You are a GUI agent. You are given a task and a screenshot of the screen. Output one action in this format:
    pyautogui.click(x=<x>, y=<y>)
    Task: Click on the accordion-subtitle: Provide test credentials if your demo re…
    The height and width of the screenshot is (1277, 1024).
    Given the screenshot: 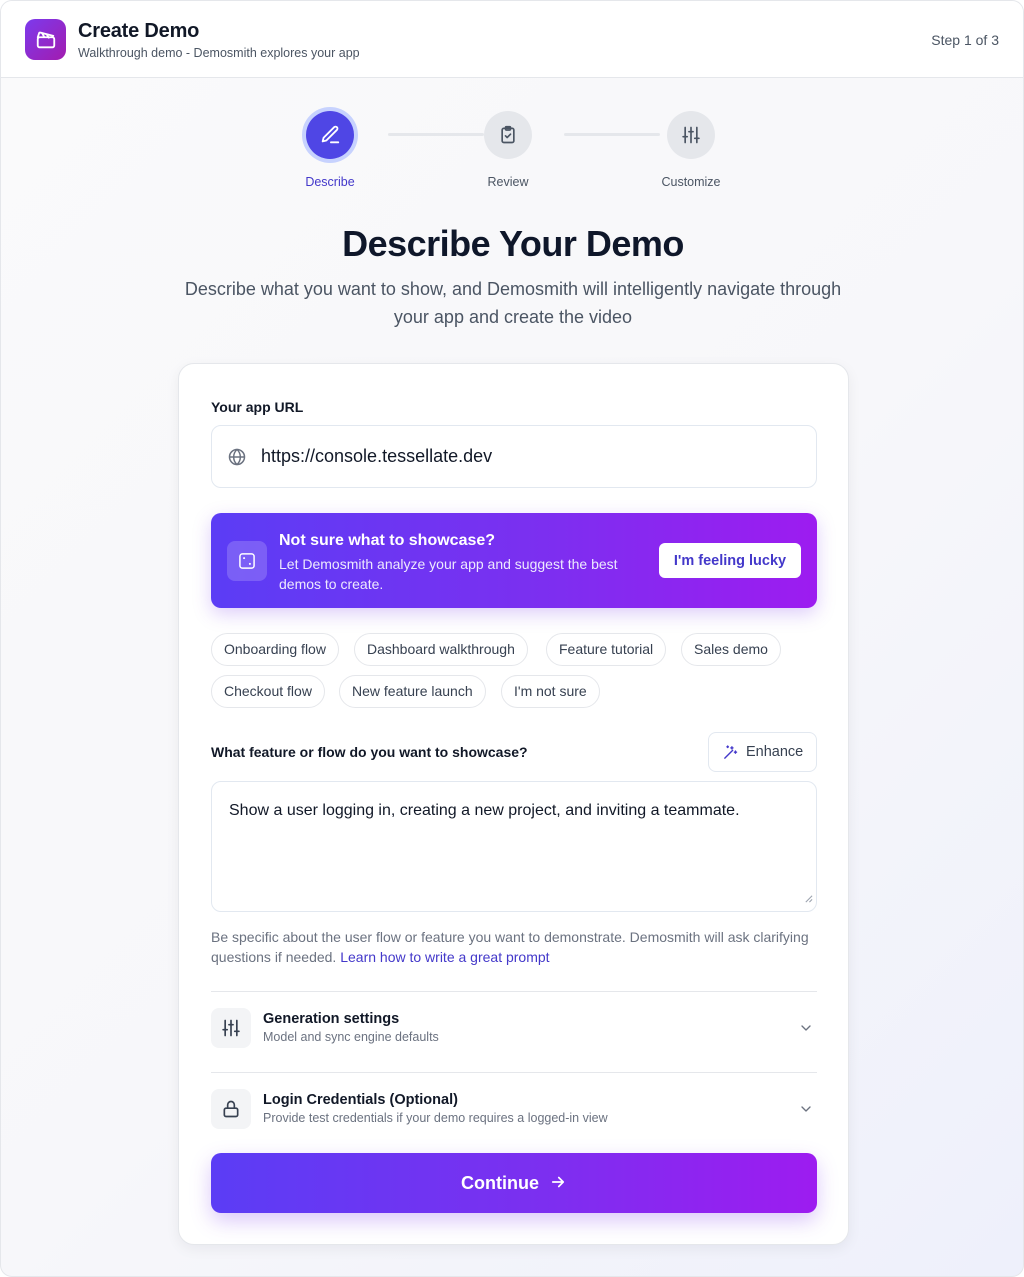 What is the action you would take?
    pyautogui.click(x=435, y=1118)
    